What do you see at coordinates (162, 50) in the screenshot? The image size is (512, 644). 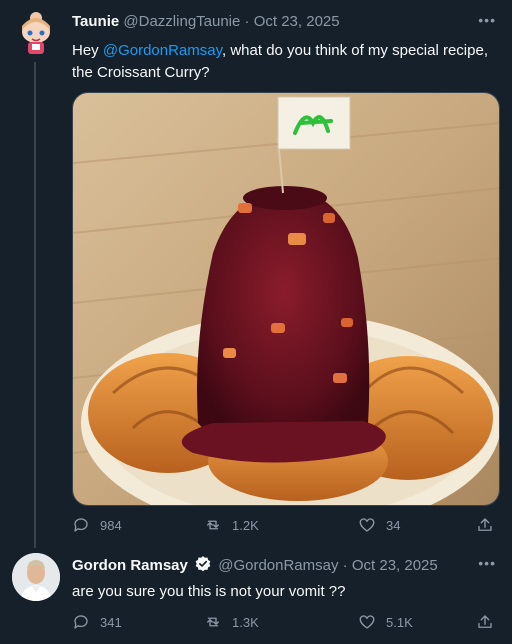 I see `mention-link: @GordonRamsay` at bounding box center [162, 50].